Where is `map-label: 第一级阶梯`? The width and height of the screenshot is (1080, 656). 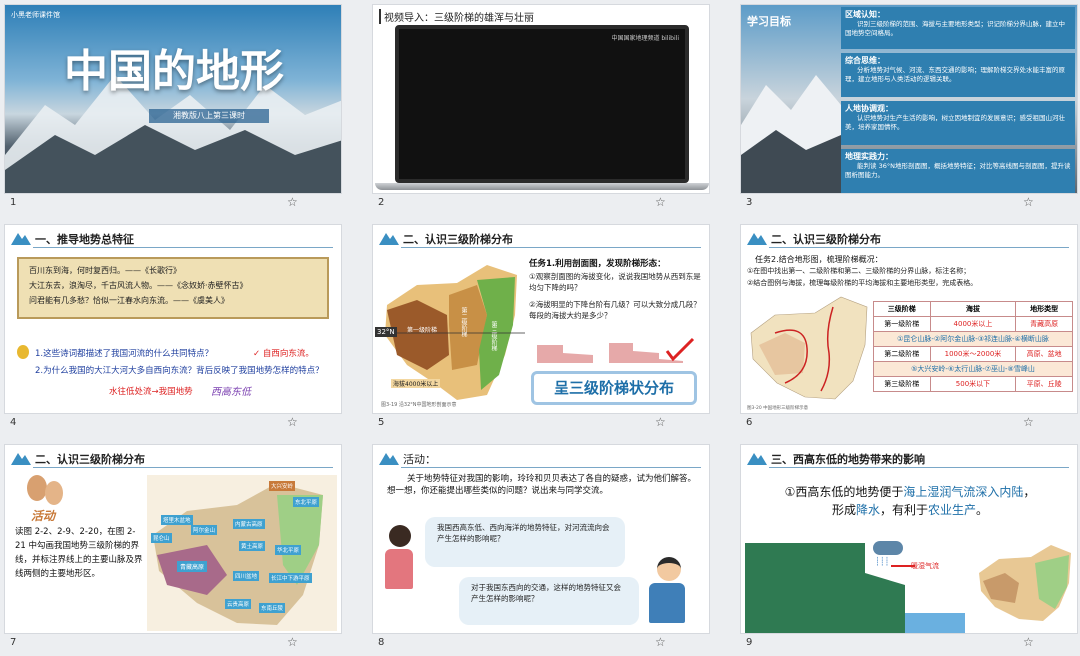 map-label: 第一级阶梯 is located at coordinates (422, 330).